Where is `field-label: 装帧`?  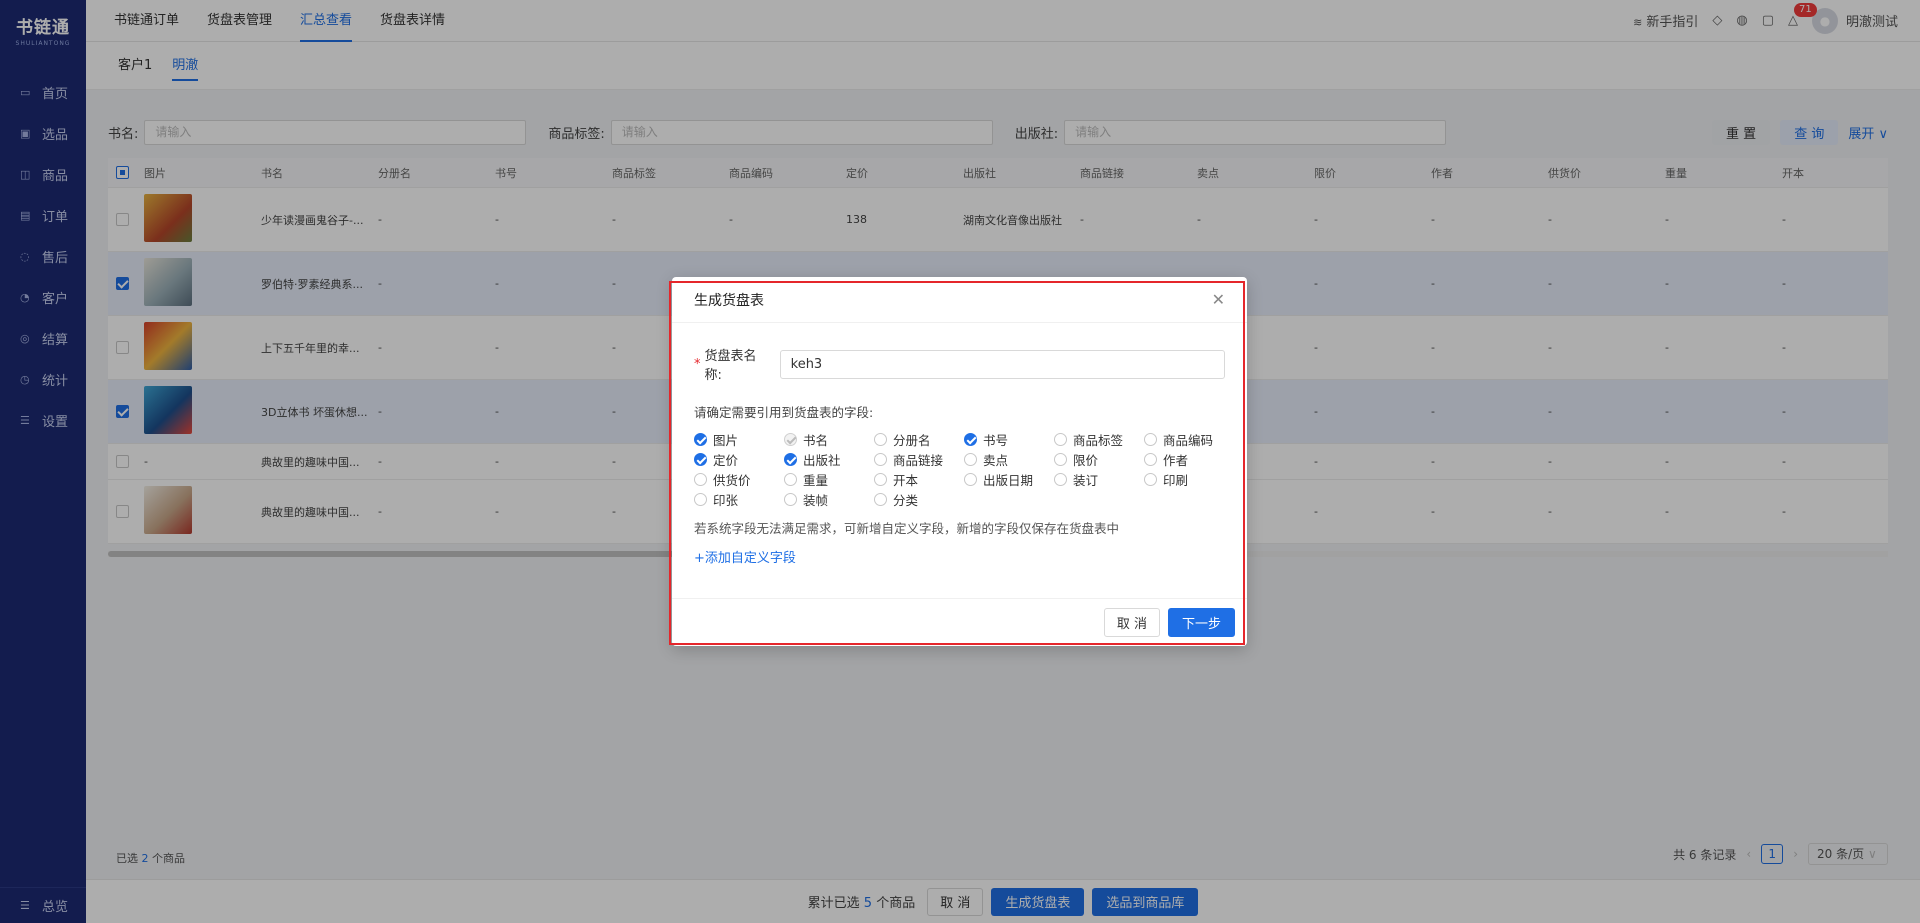 field-label: 装帧 is located at coordinates (816, 500).